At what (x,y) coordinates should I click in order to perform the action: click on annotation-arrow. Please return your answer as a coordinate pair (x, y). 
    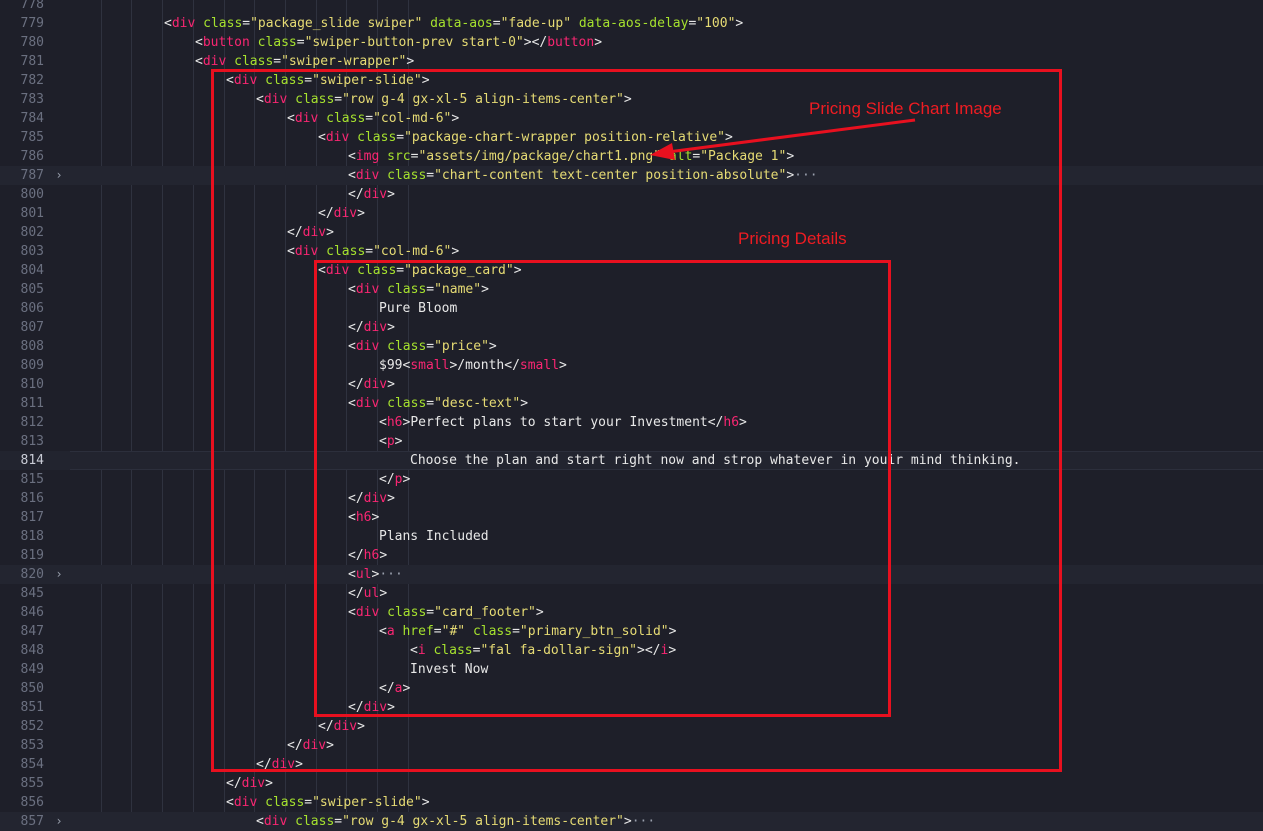
    Looking at the image, I should click on (783, 139).